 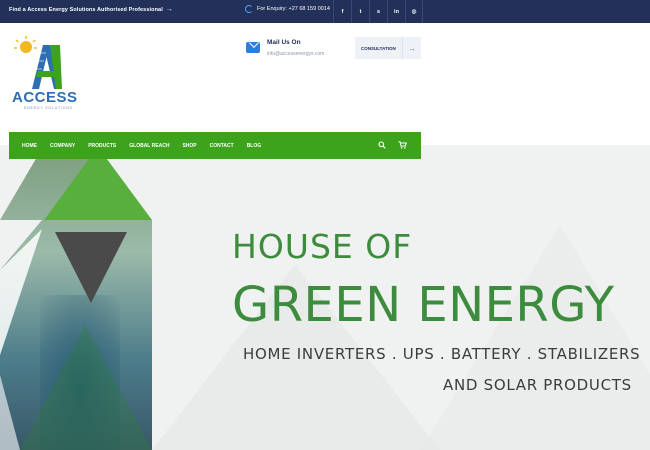 What do you see at coordinates (296, 54) in the screenshot?
I see `mail-address: info@accessenergys.com` at bounding box center [296, 54].